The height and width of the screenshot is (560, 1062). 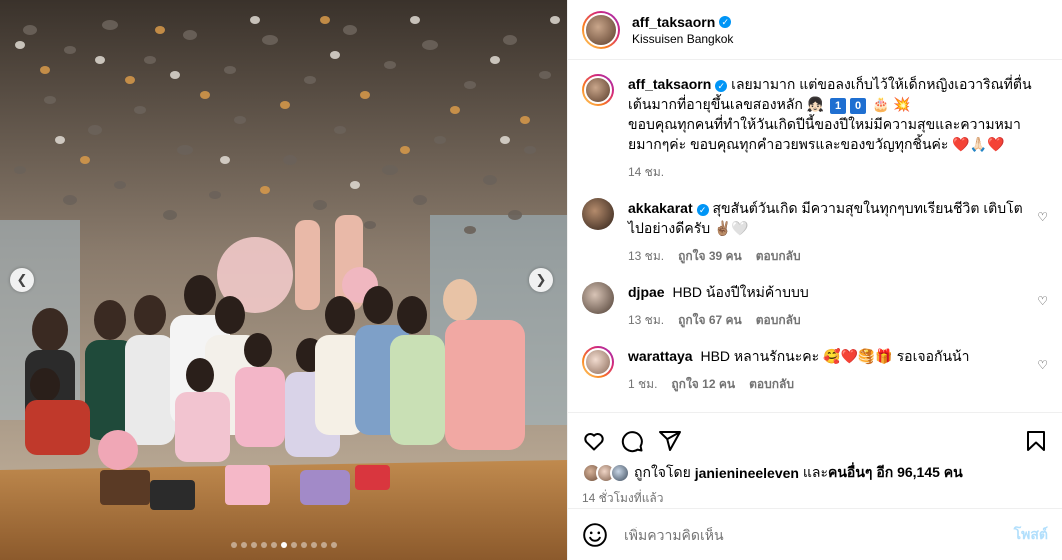 I want to click on commenter-username: djpae, so click(x=646, y=292).